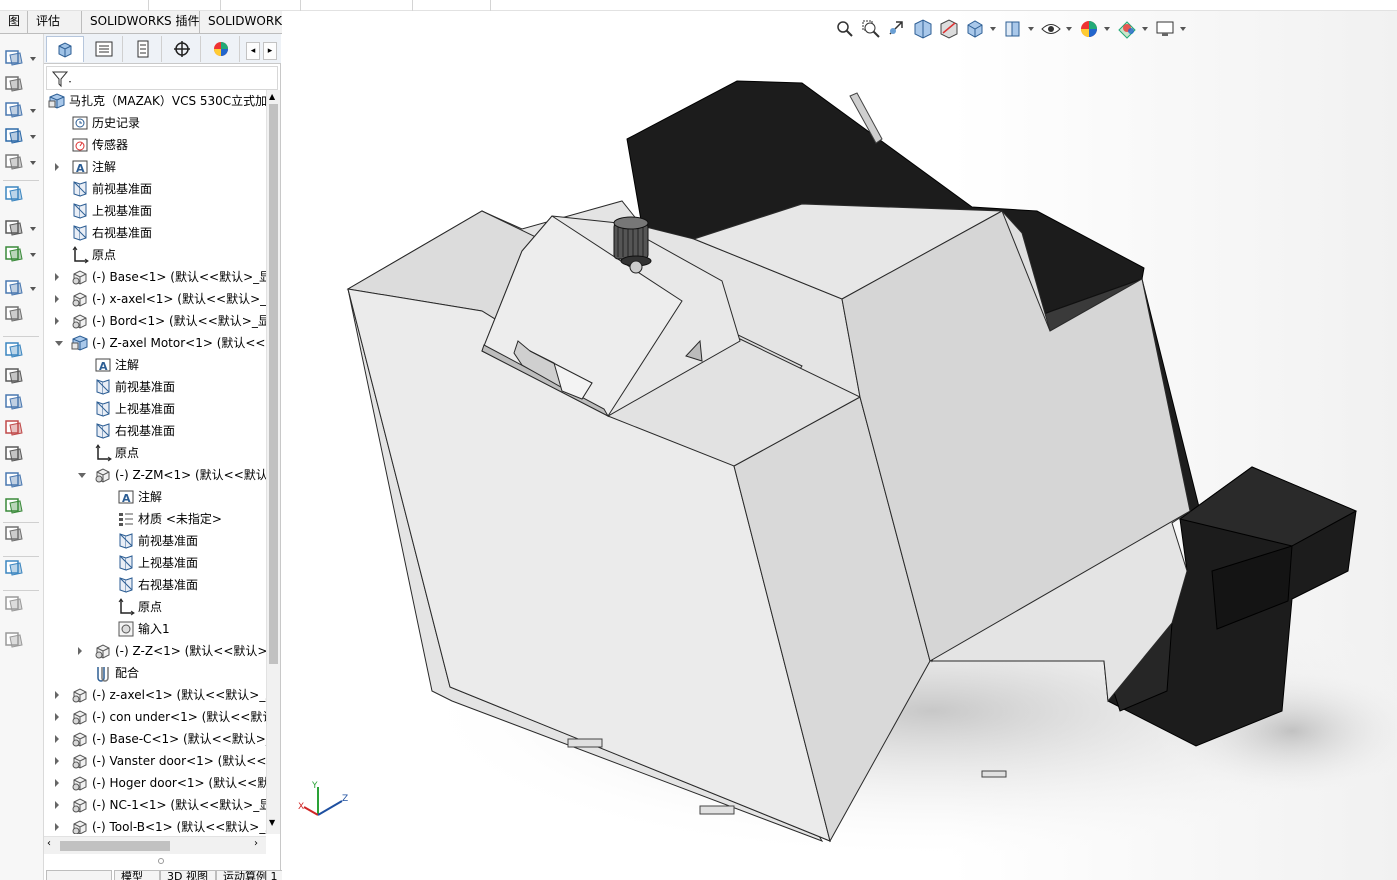  Describe the element at coordinates (270, 51) in the screenshot. I see `tabs-scroll-right: ▸` at that location.